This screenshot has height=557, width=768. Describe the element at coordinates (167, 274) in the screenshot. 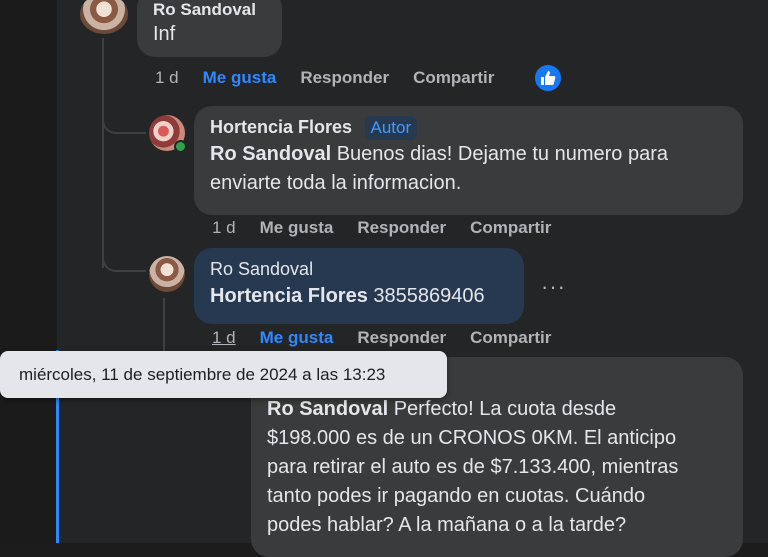

I see `avatar` at that location.